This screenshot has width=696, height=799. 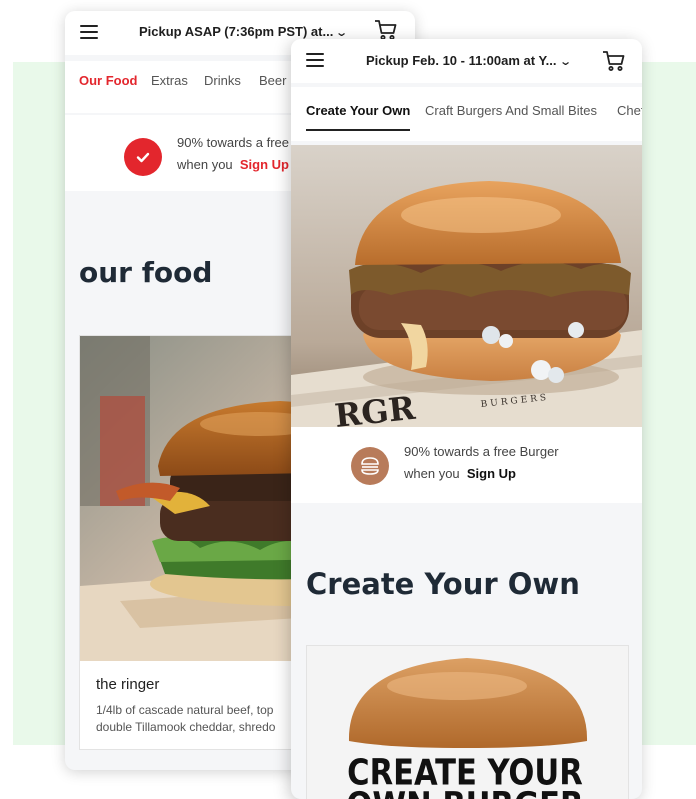 I want to click on tab-drinks: Drinks, so click(x=222, y=80).